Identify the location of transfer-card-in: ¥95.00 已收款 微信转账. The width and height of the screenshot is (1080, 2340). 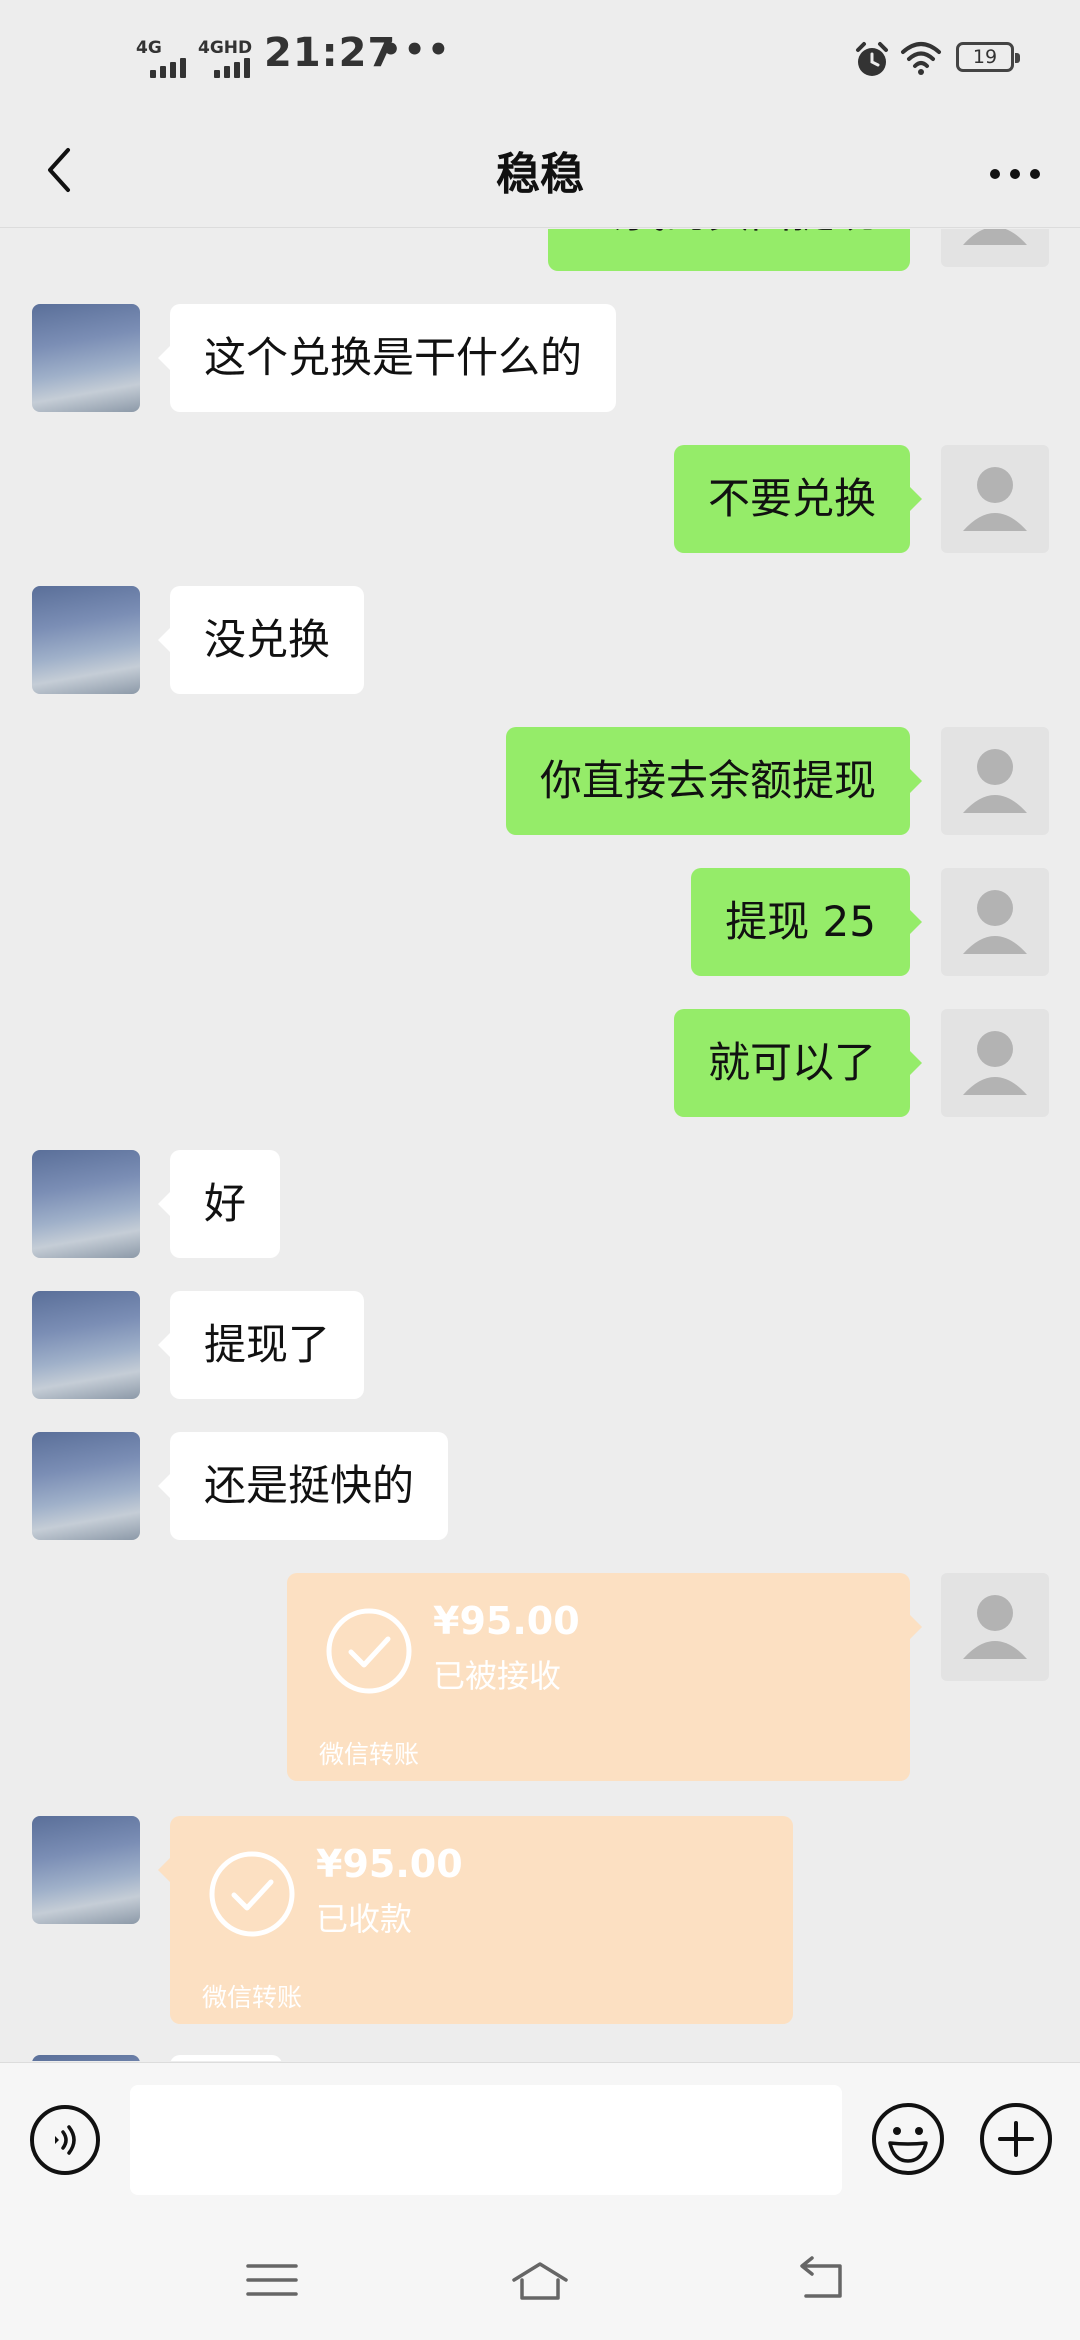
(475, 1920).